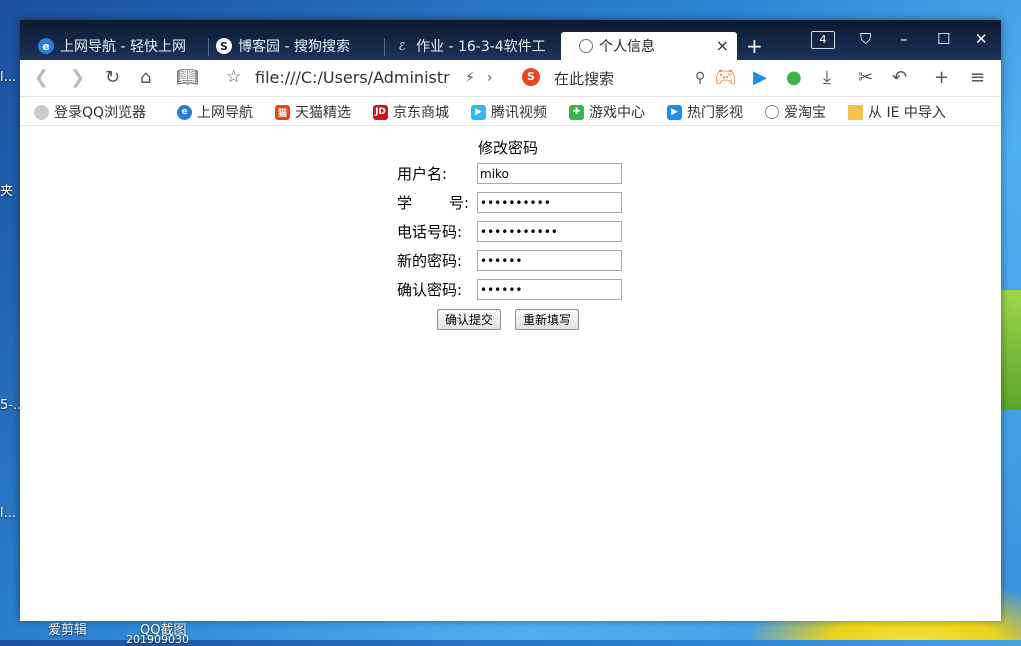  I want to click on bookmark-label: 热门影视, so click(715, 113).